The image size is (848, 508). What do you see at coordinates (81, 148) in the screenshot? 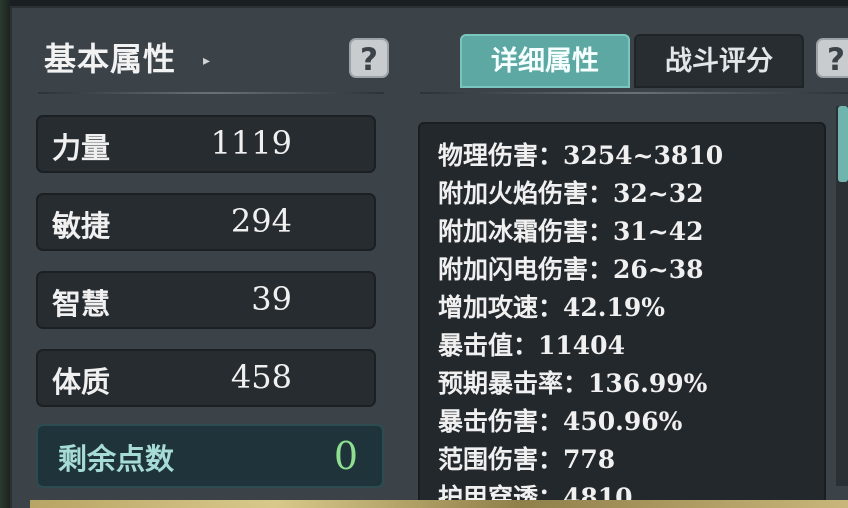
I see `stat-name: 力量` at bounding box center [81, 148].